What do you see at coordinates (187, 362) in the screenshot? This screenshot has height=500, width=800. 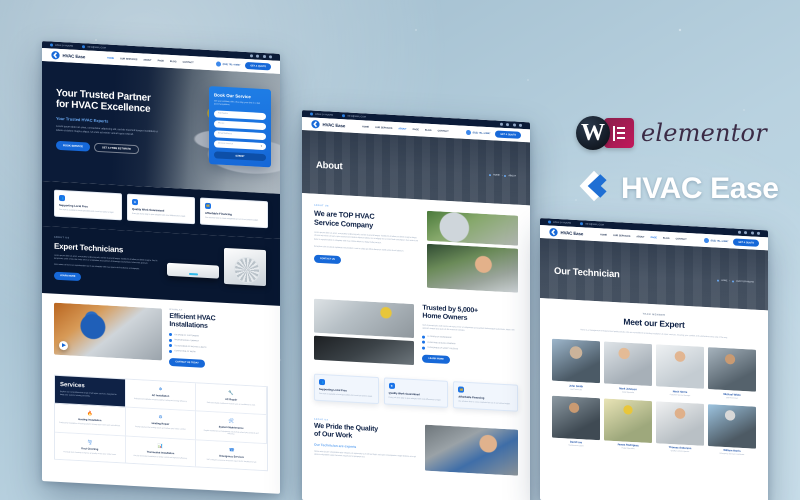 I see `install-contact-button: CONTACT US TODAY` at bounding box center [187, 362].